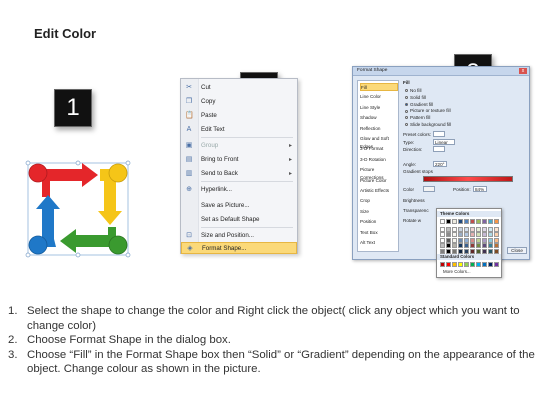 This screenshot has width=560, height=420. I want to click on menu-item-send-to-back: ▥ Send to Back ▸, so click(239, 174).